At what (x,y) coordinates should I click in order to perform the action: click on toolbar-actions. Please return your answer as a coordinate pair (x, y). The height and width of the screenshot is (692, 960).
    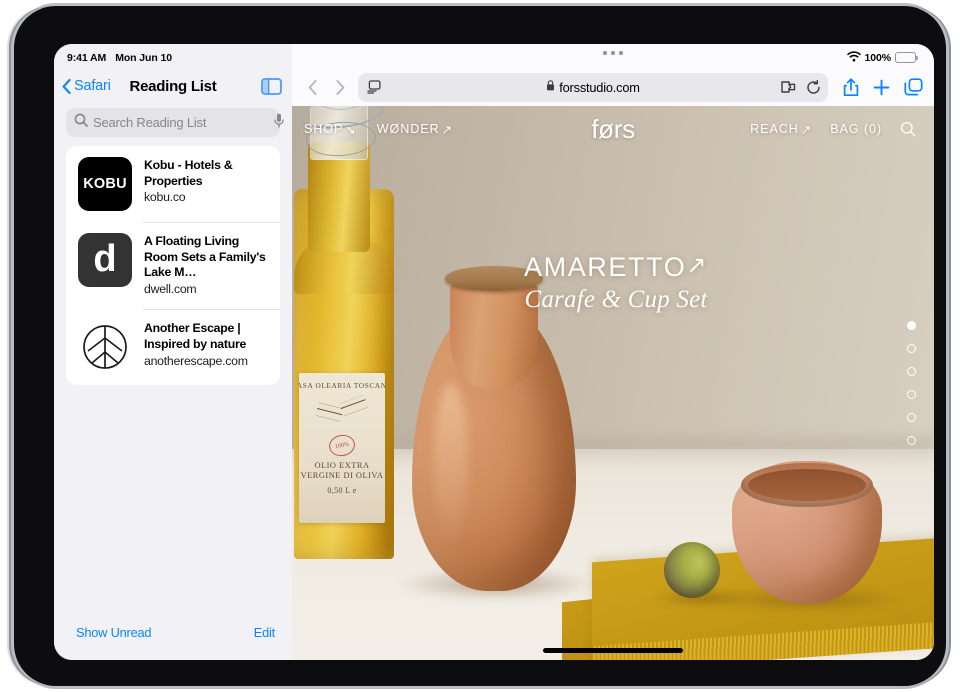
    Looking at the image, I should click on (879, 87).